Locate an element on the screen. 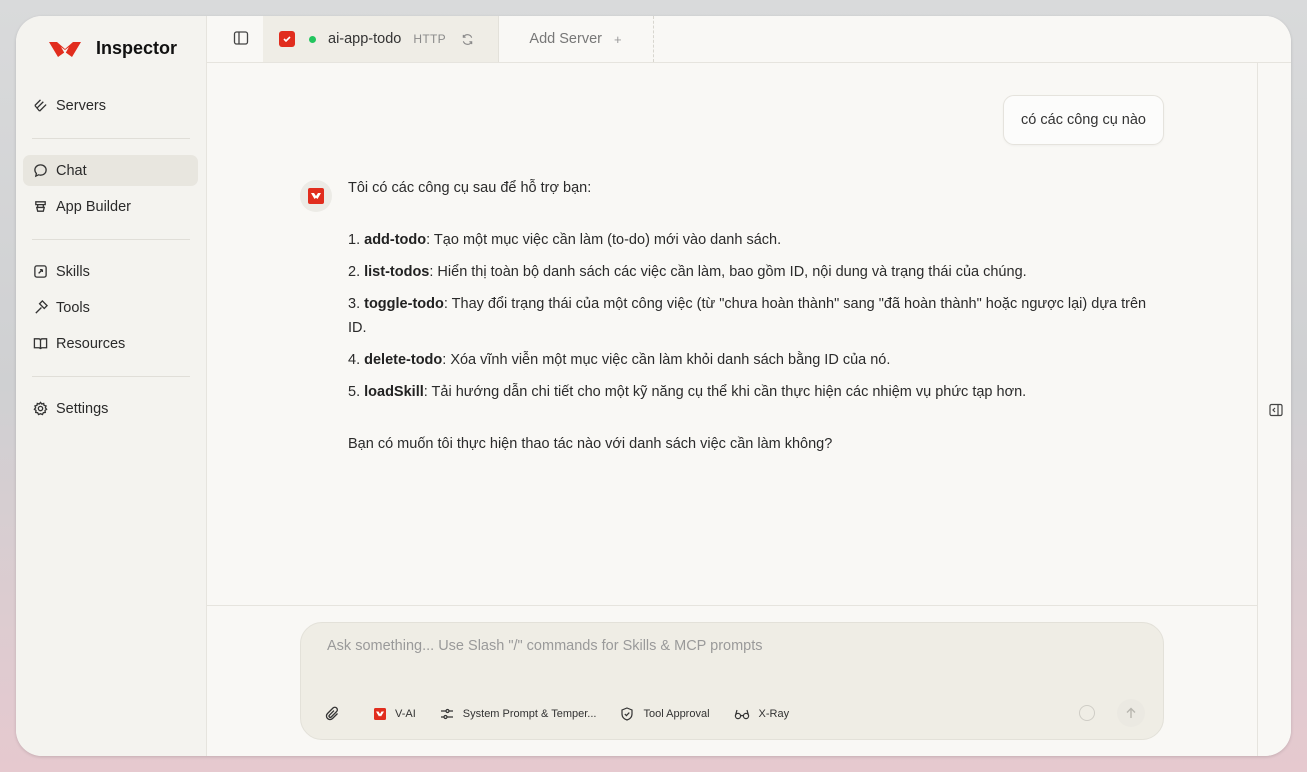  skills-icon is located at coordinates (40, 272).